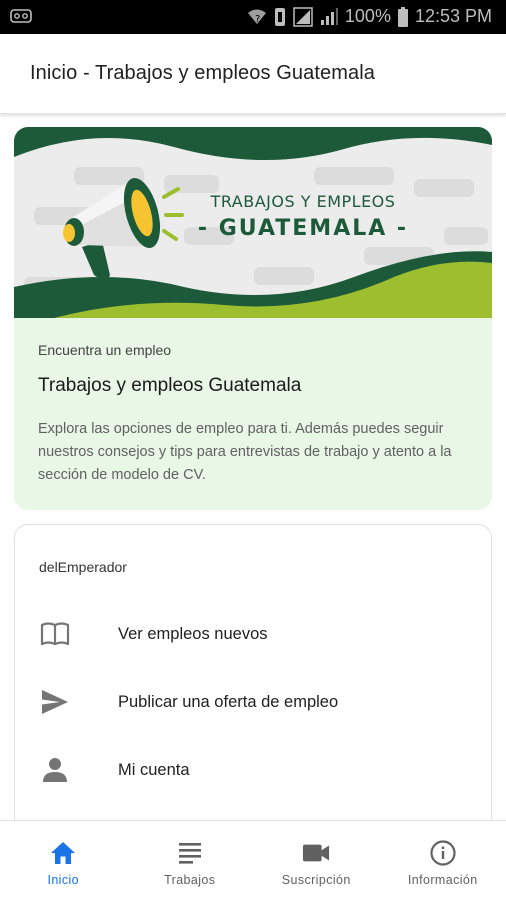 The width and height of the screenshot is (506, 900). I want to click on nav-item-informacion: Información, so click(443, 860).